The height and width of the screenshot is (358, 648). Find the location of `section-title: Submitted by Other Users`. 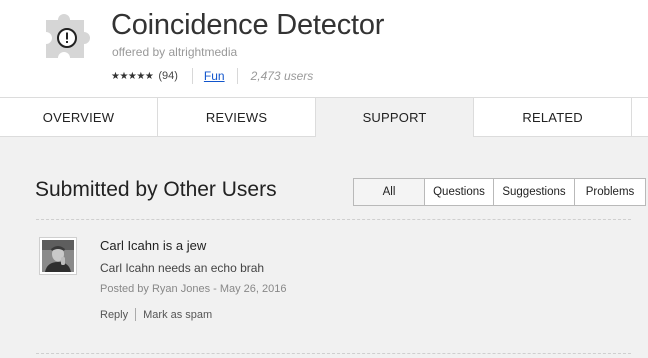

section-title: Submitted by Other Users is located at coordinates (156, 189).